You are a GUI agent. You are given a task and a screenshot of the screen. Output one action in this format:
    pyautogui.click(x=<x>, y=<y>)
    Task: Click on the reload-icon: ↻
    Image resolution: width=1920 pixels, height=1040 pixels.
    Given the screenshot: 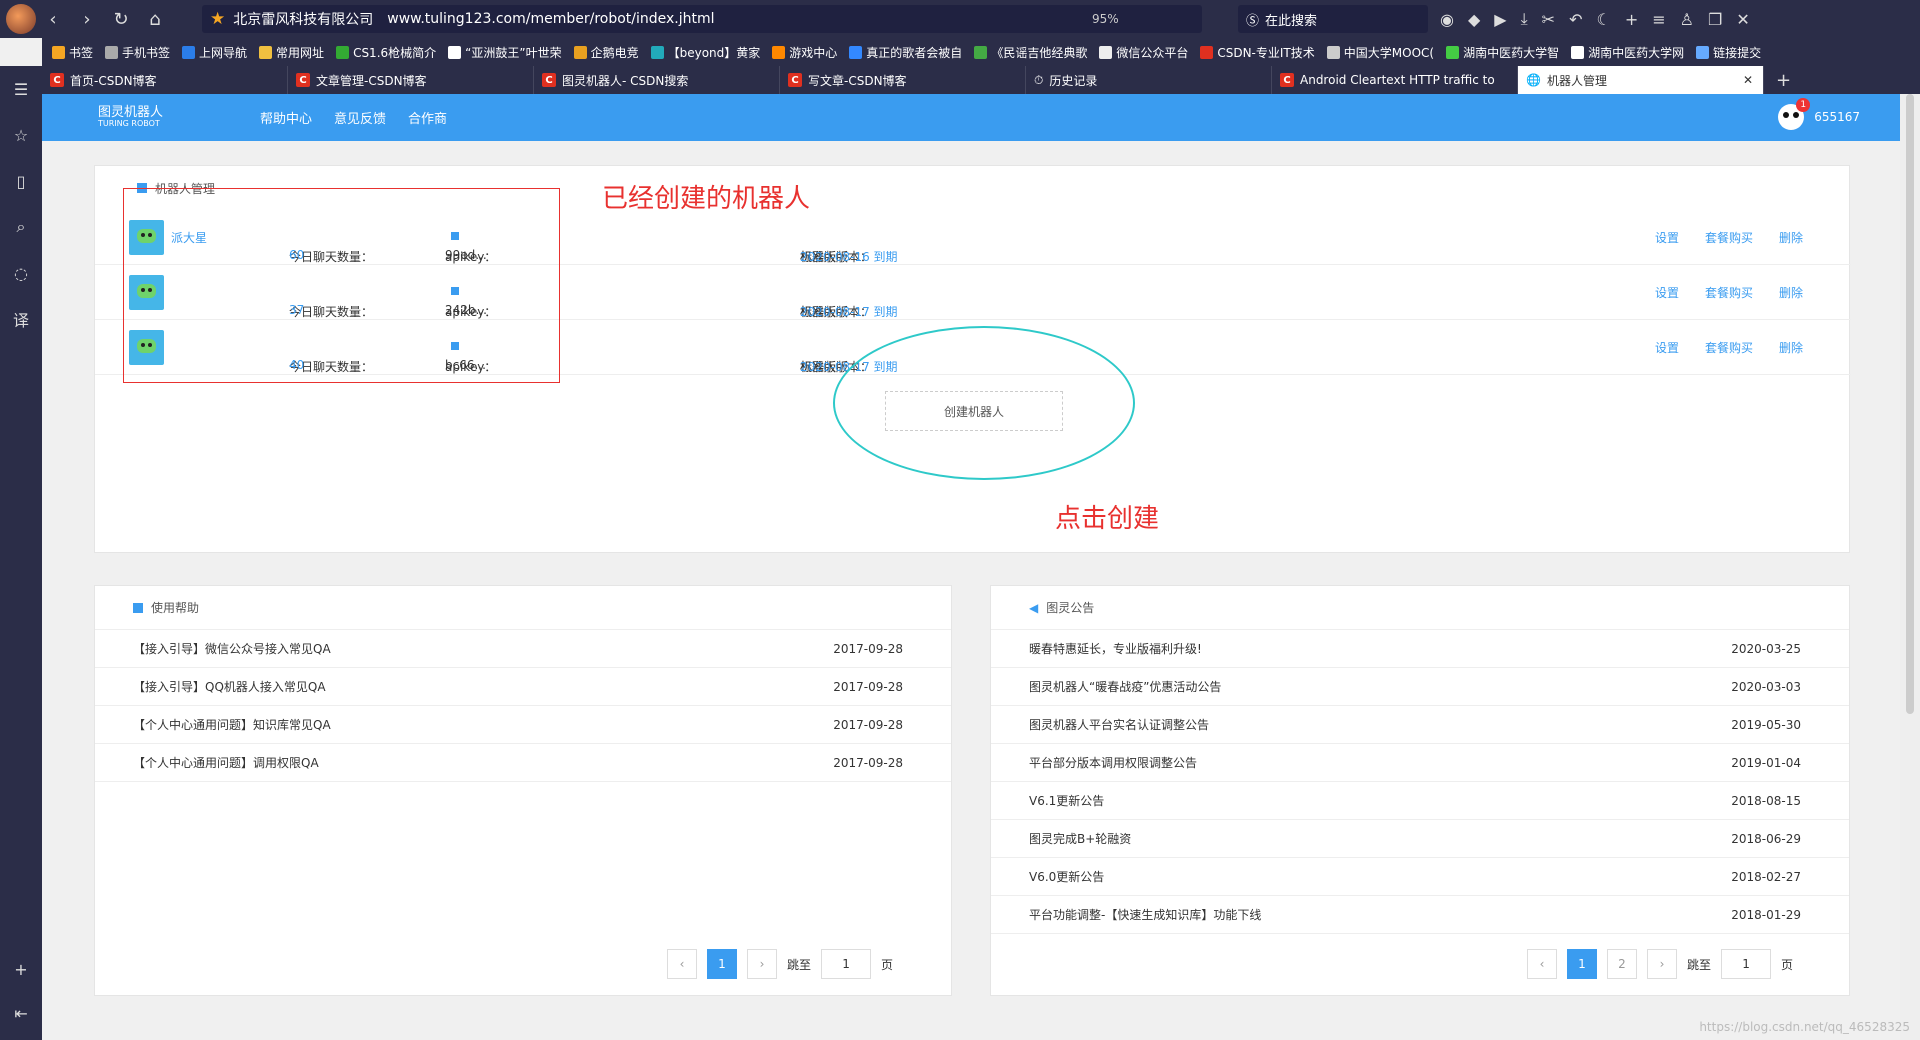 What is the action you would take?
    pyautogui.click(x=121, y=19)
    